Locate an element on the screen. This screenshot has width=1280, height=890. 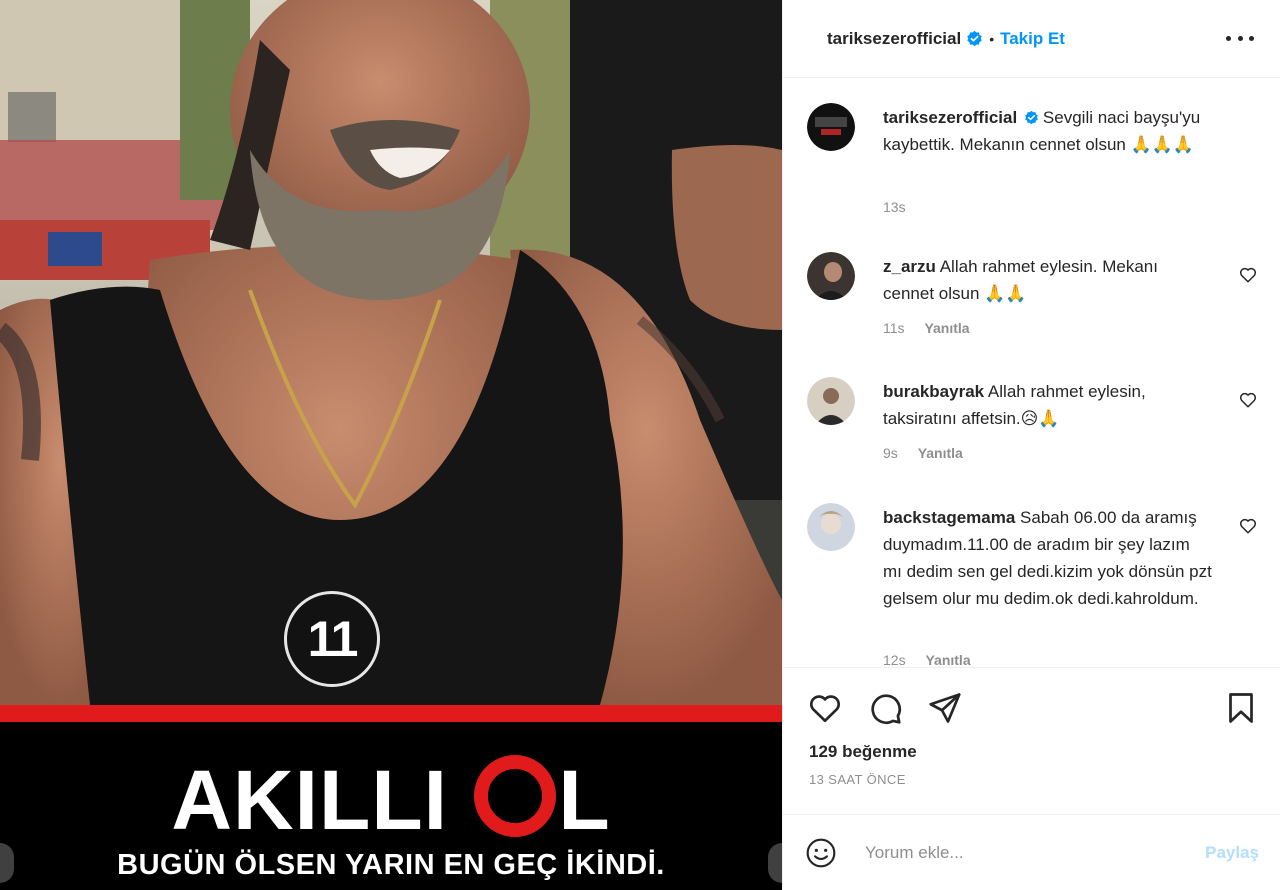
paper-plane-icon is located at coordinates (945, 708).